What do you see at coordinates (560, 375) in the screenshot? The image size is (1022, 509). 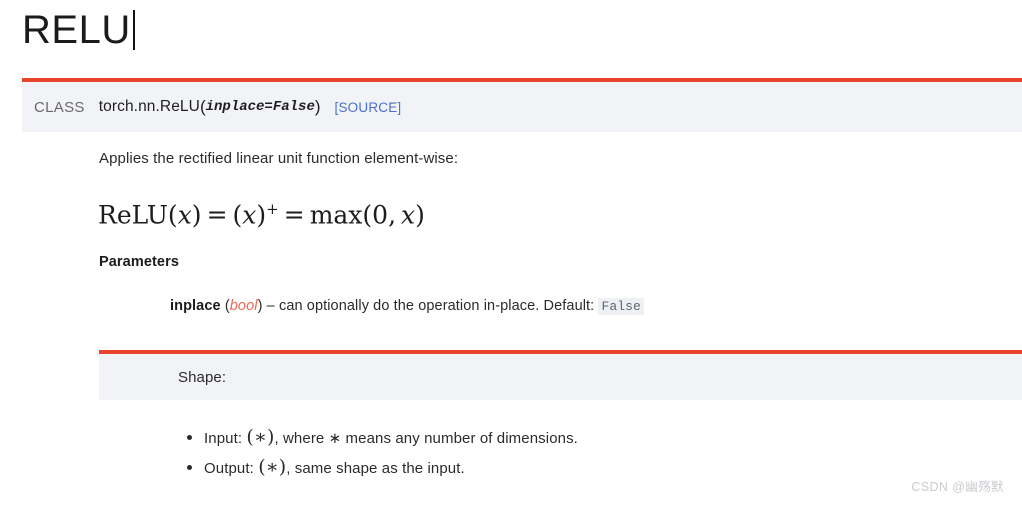 I see `shape-panel: Shape:` at bounding box center [560, 375].